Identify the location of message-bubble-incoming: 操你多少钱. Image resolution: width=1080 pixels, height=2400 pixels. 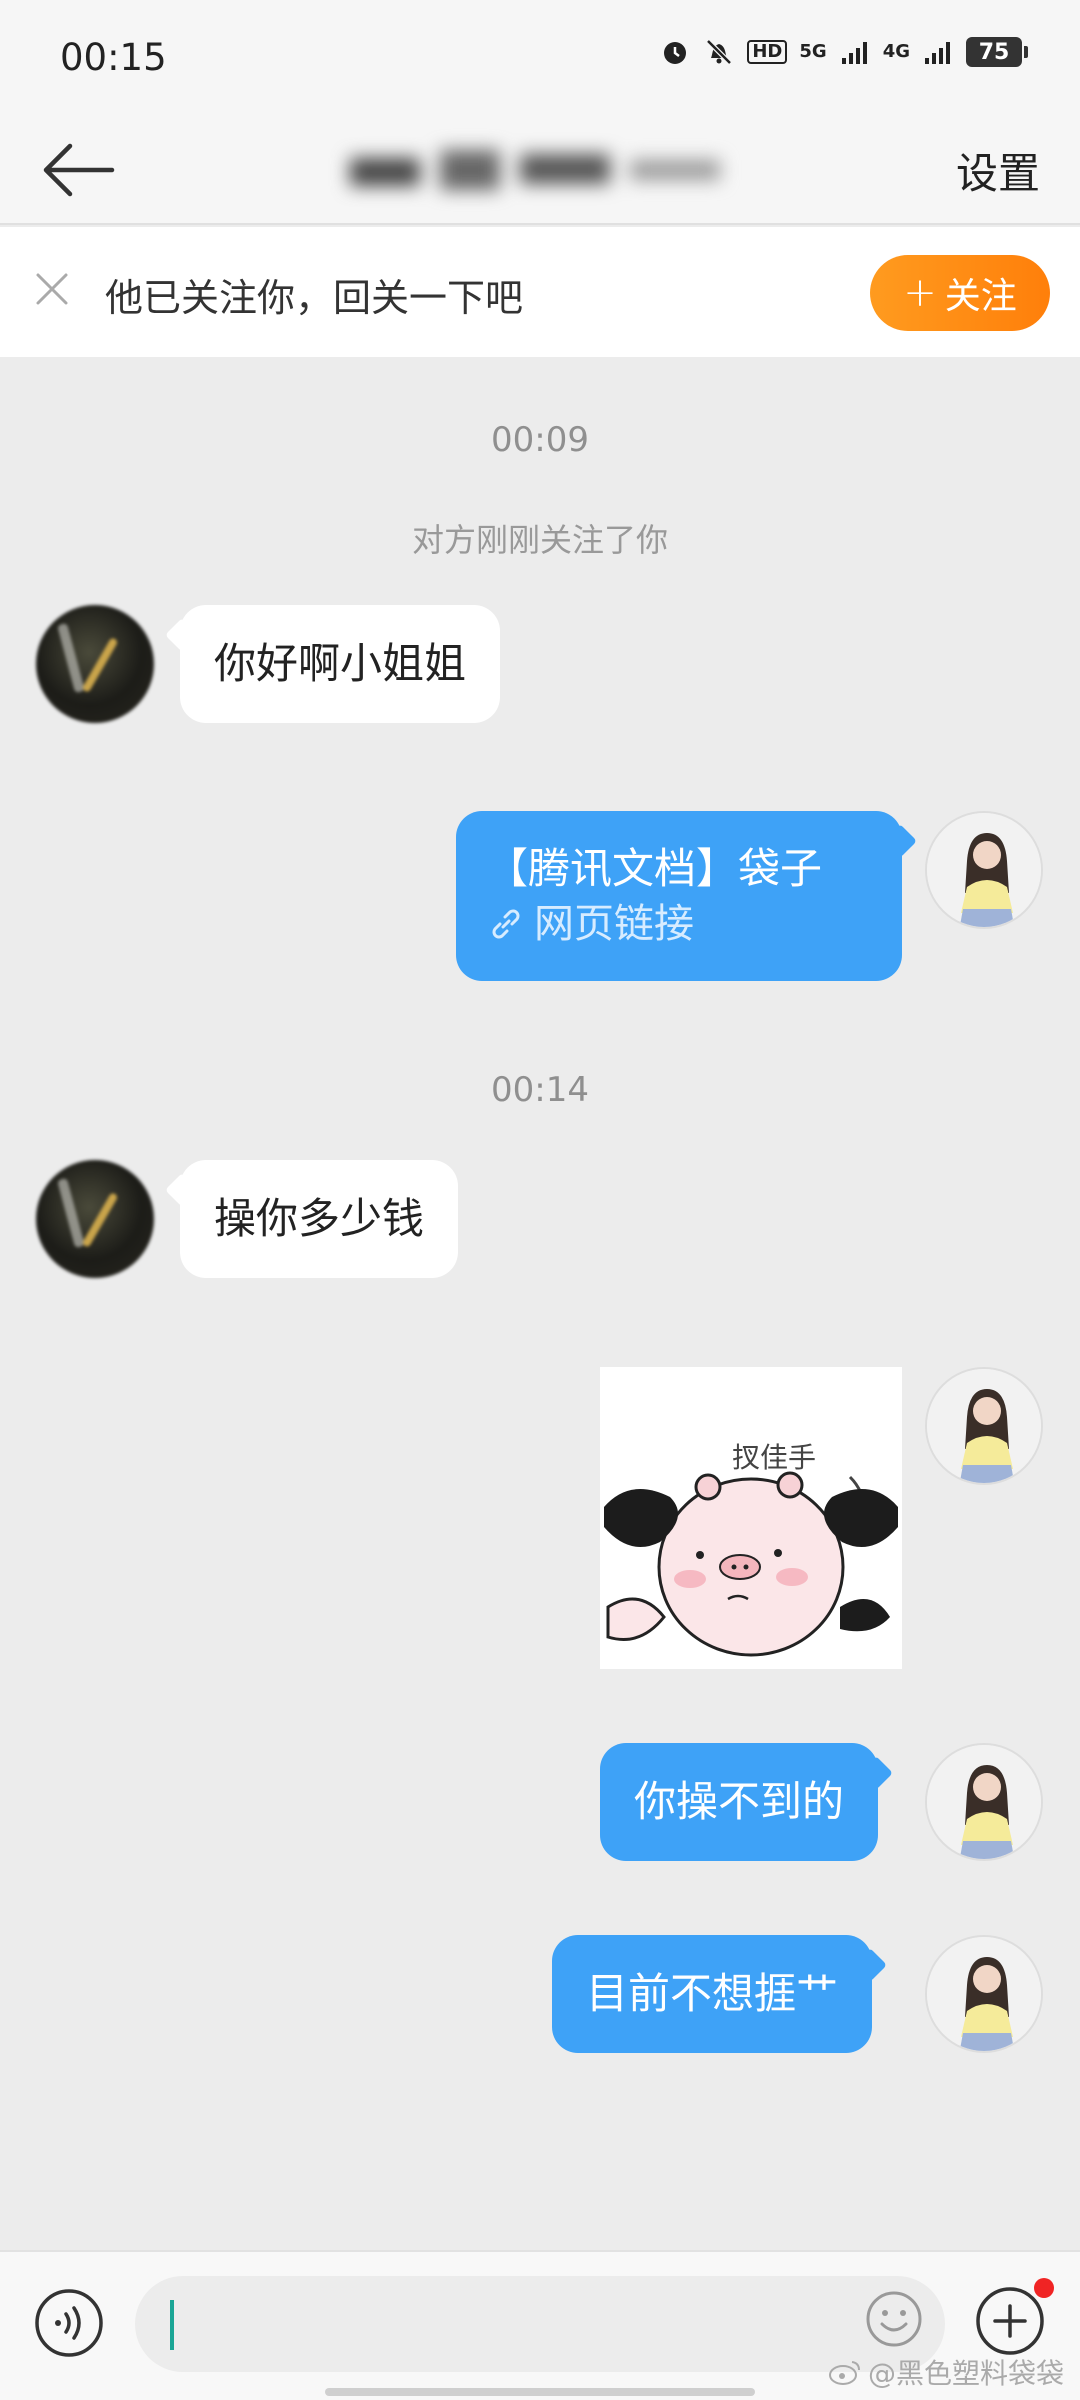
(319, 1219).